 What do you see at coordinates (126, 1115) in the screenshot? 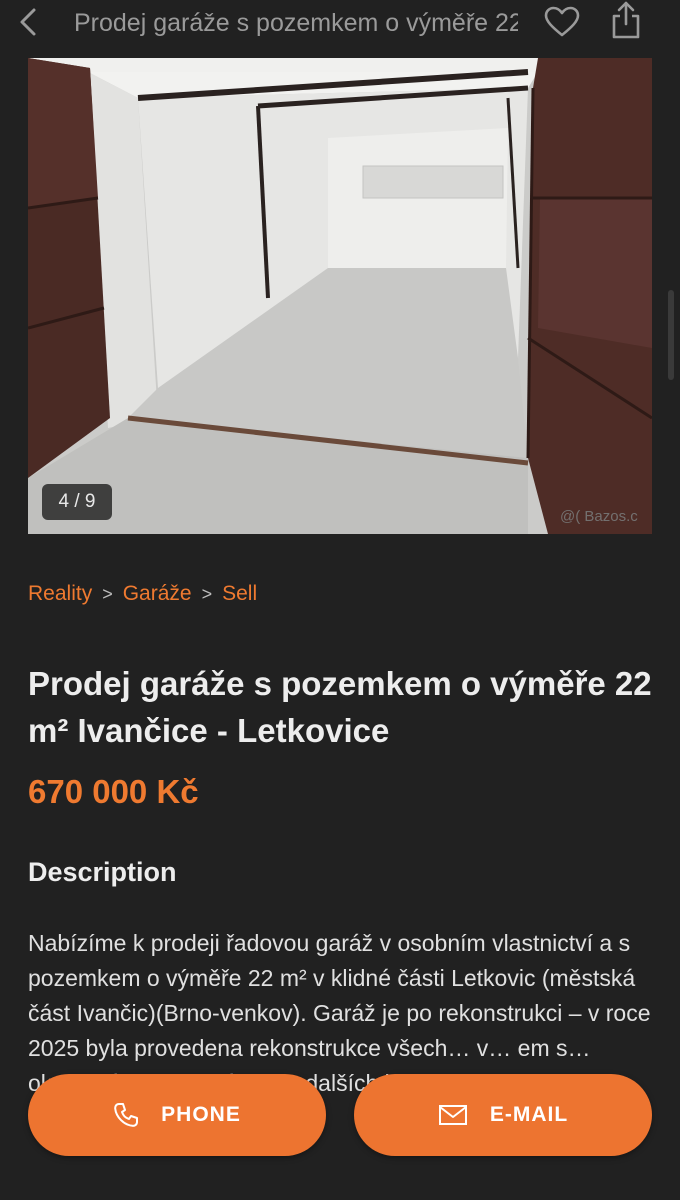
I see `phone-icon` at bounding box center [126, 1115].